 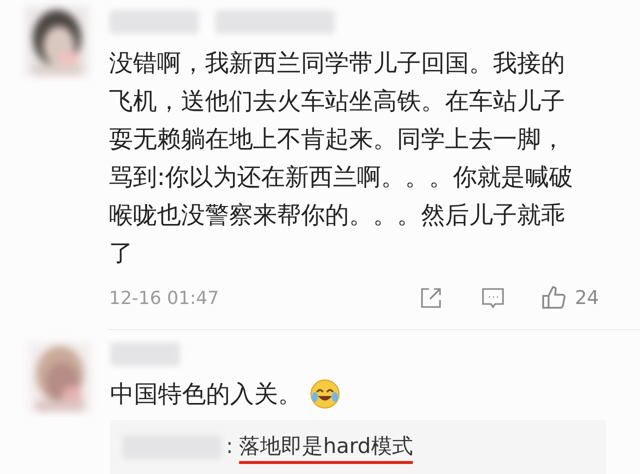 I want to click on blurred-name, so click(x=145, y=354).